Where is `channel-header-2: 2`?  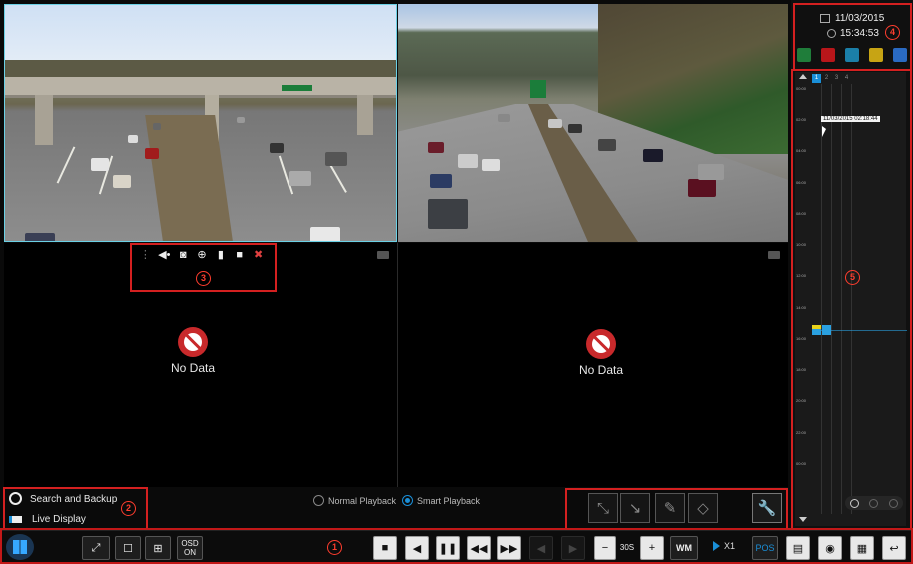 channel-header-2: 2 is located at coordinates (826, 78).